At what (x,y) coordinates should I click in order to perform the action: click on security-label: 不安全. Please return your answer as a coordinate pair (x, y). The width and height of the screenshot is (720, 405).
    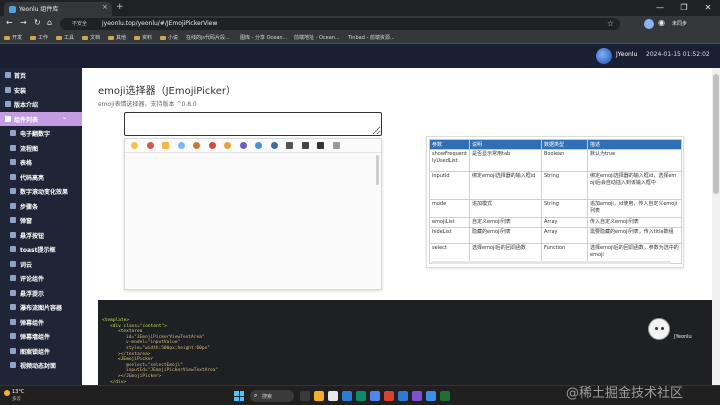
    Looking at the image, I should click on (79, 23).